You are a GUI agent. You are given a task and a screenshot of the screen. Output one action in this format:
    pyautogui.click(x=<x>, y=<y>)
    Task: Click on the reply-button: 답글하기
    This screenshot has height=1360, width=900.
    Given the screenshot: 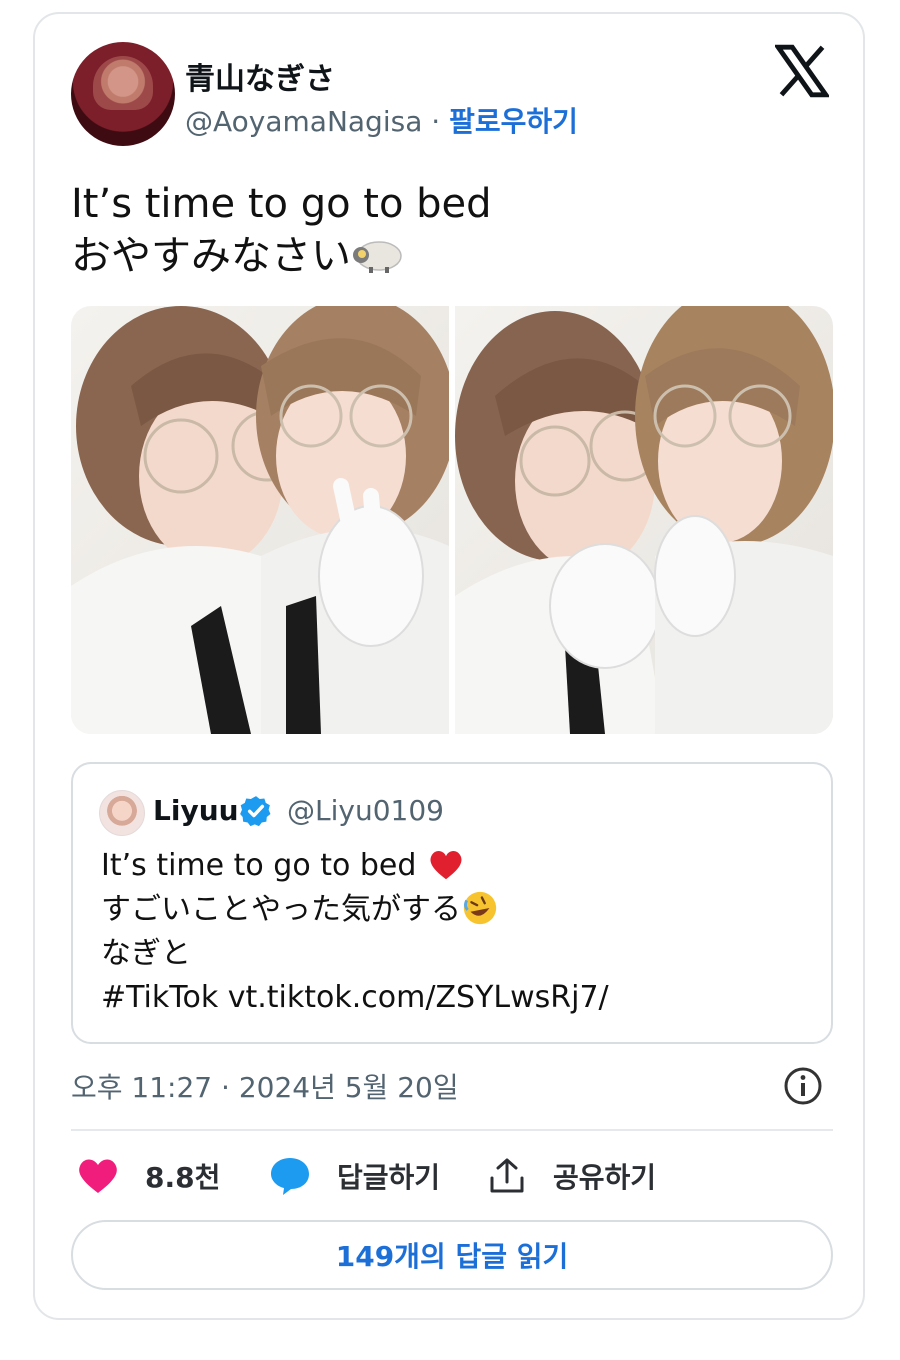 What is the action you would take?
    pyautogui.click(x=354, y=1176)
    